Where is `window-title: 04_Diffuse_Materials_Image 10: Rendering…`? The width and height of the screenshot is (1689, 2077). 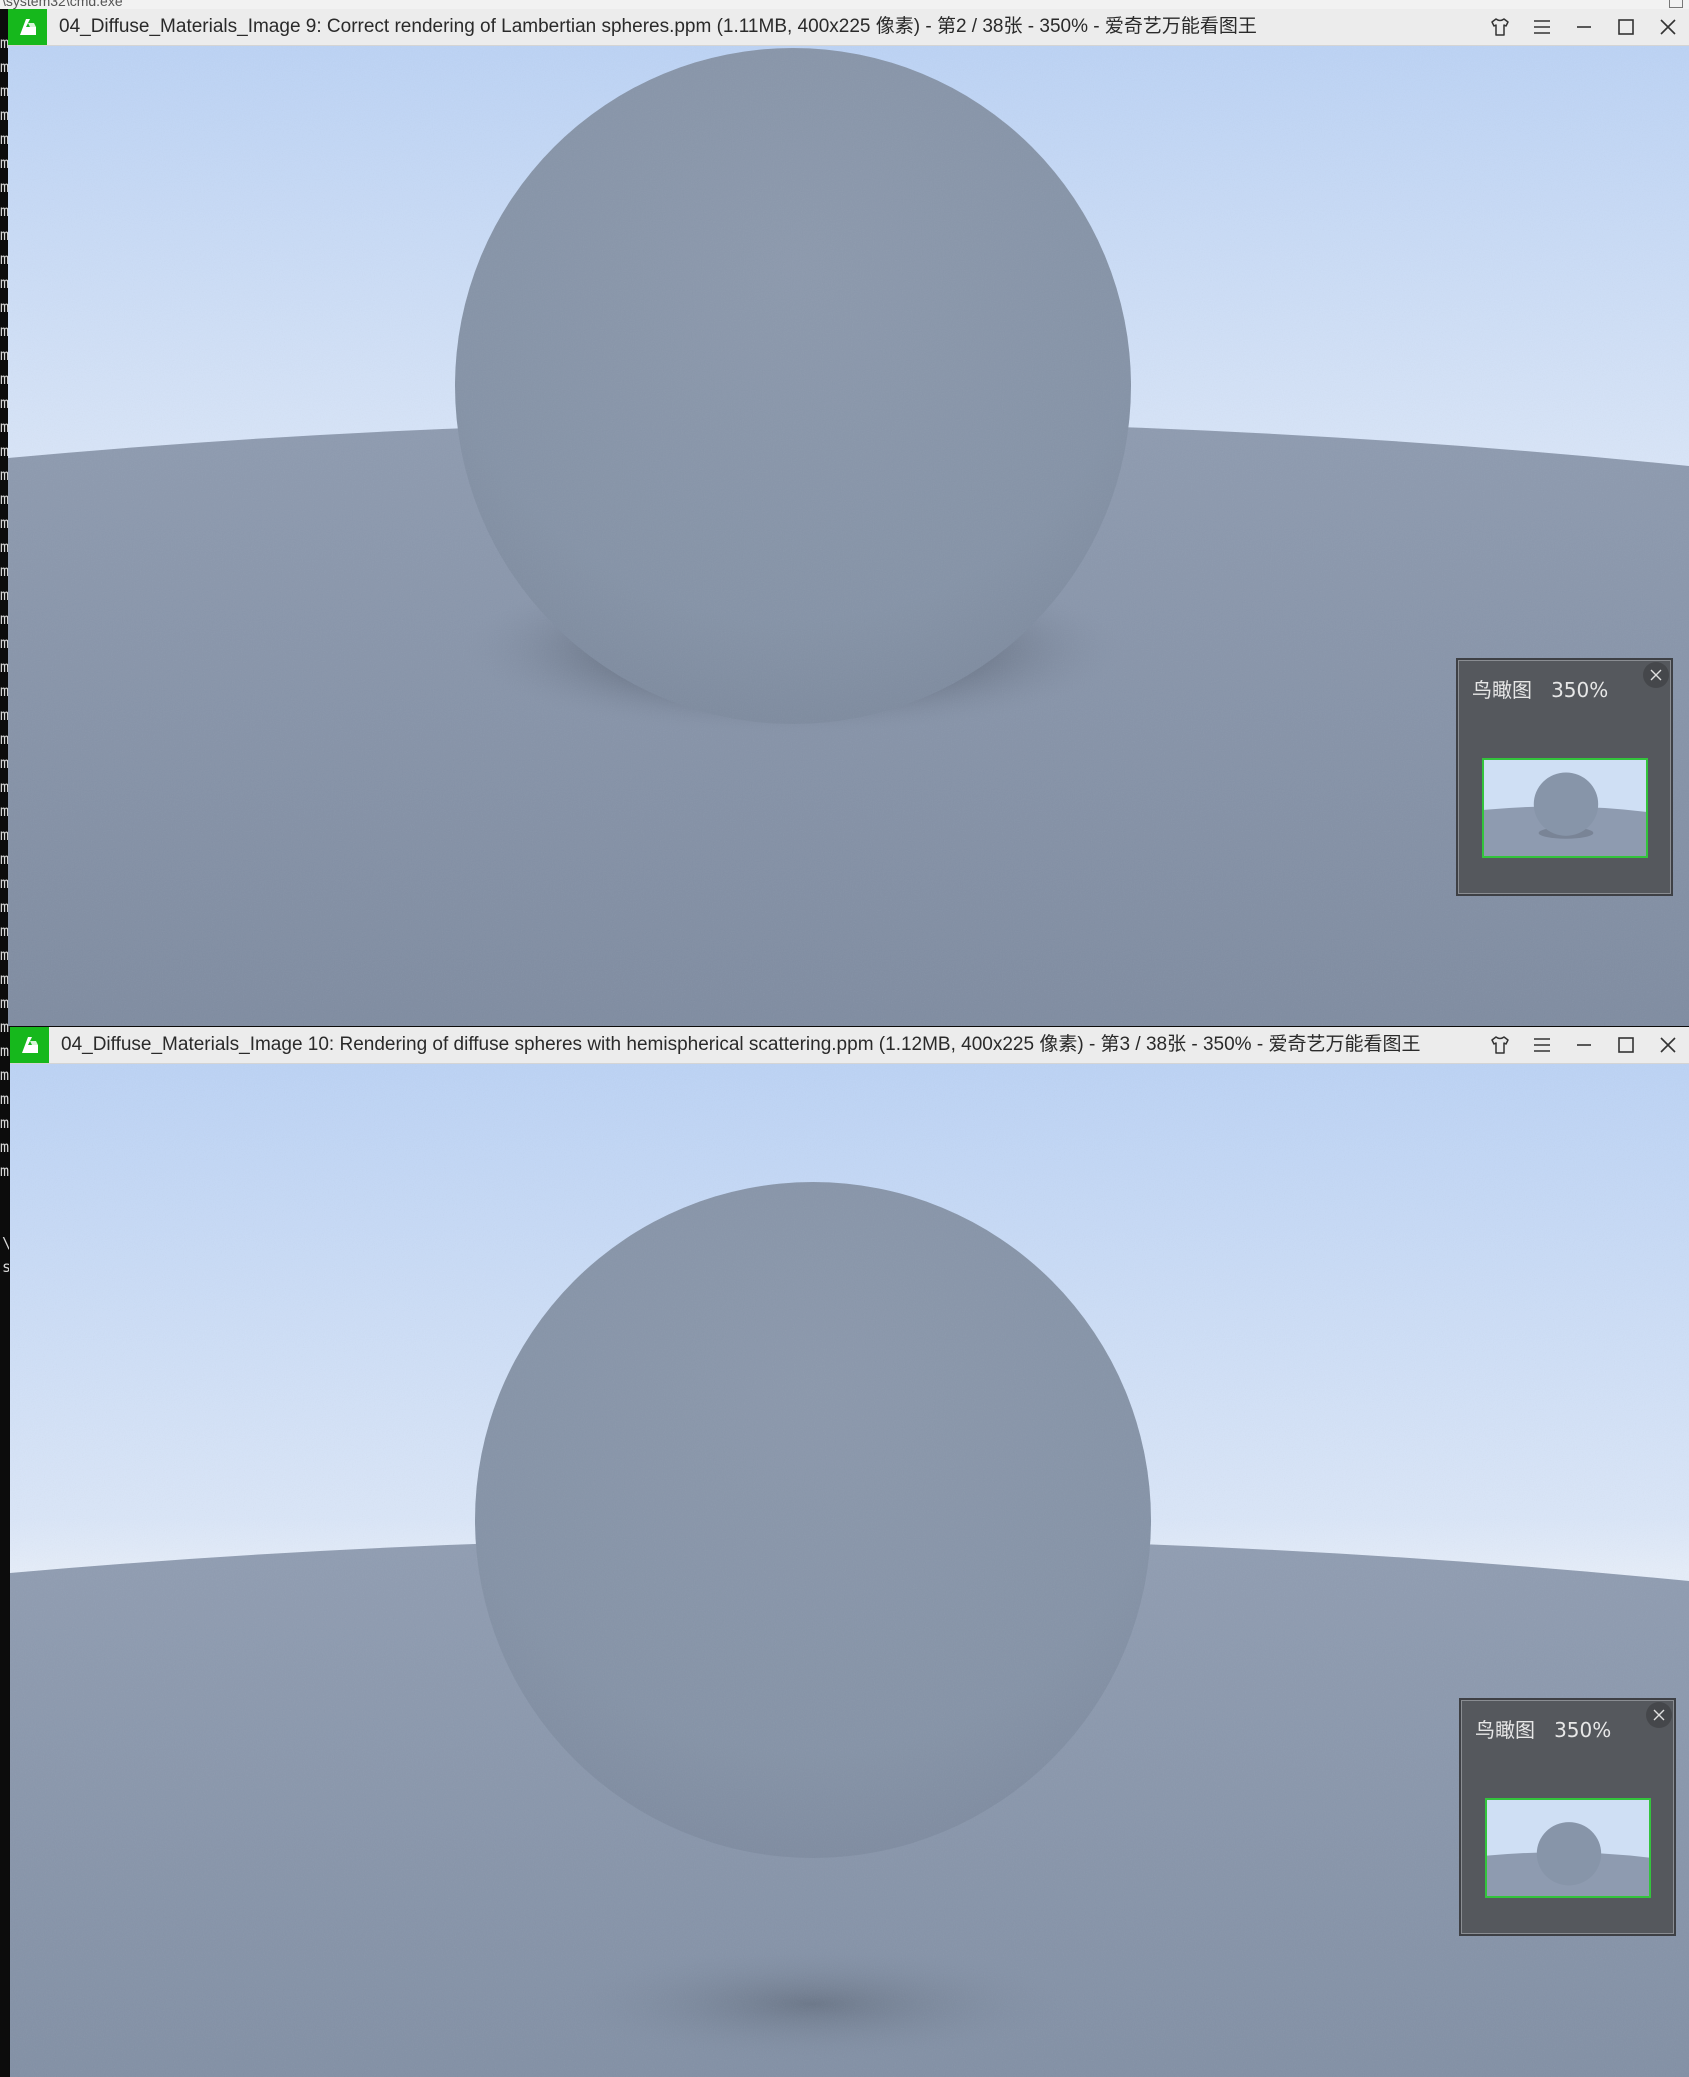
window-title: 04_Diffuse_Materials_Image 10: Rendering… is located at coordinates (741, 1044).